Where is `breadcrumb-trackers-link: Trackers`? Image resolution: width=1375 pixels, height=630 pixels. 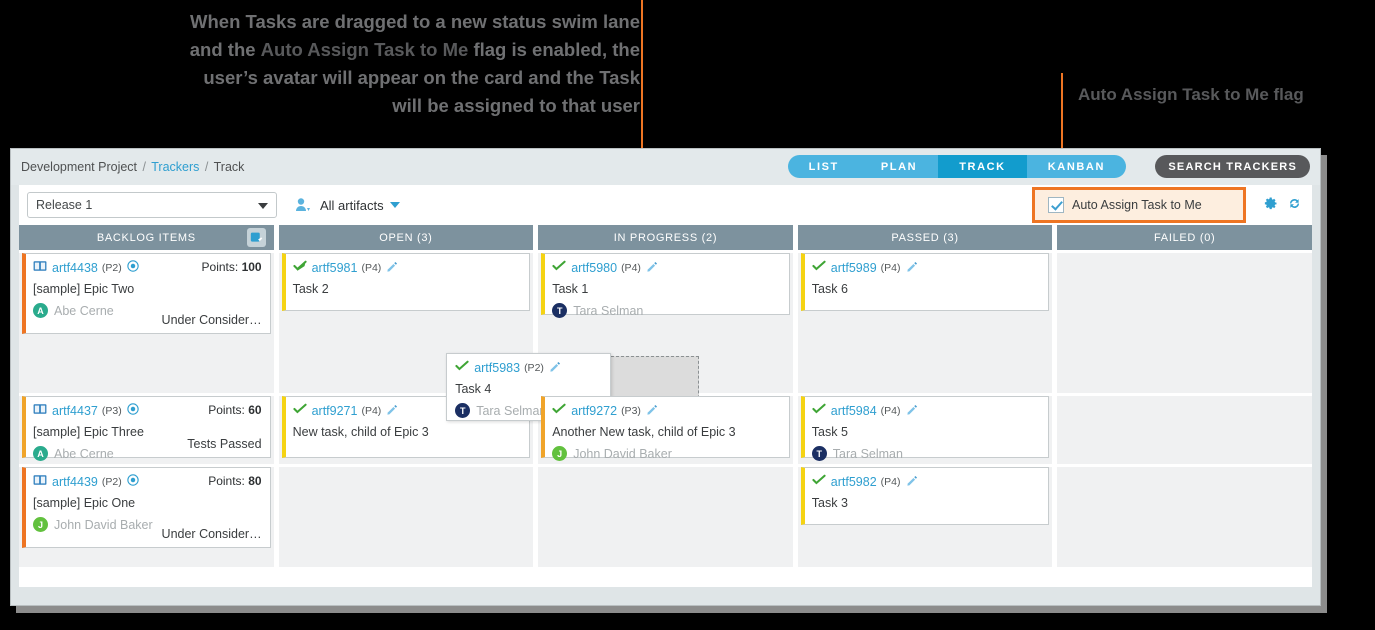
breadcrumb-trackers-link: Trackers is located at coordinates (175, 167).